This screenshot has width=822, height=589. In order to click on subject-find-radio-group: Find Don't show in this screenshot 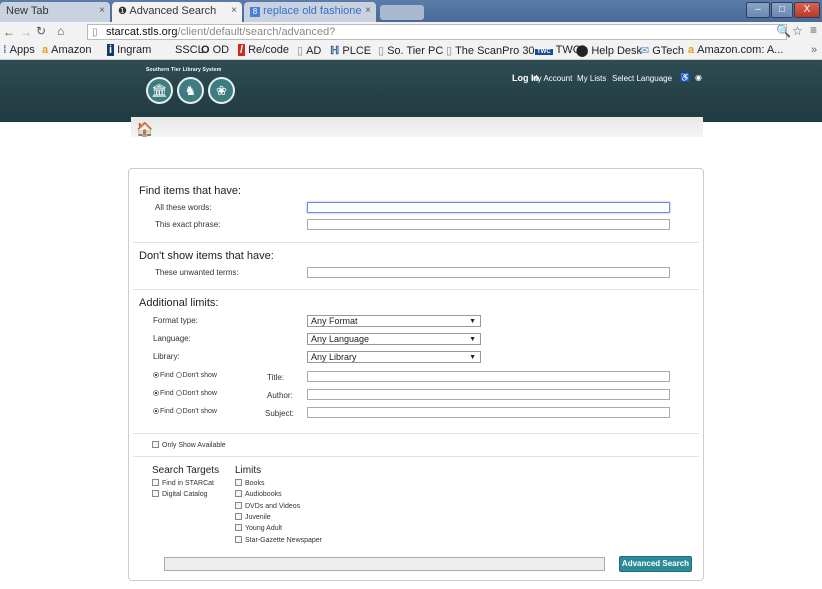, I will do `click(185, 411)`.